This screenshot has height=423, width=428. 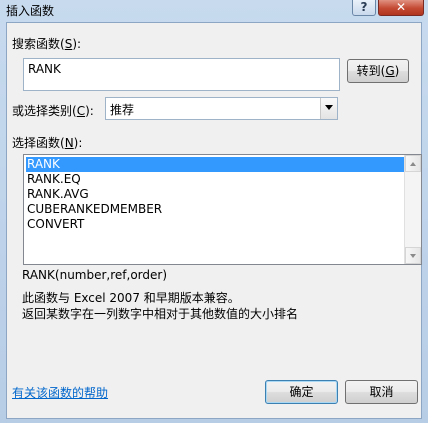 What do you see at coordinates (215, 194) in the screenshot?
I see `list-item: RANK.AVG` at bounding box center [215, 194].